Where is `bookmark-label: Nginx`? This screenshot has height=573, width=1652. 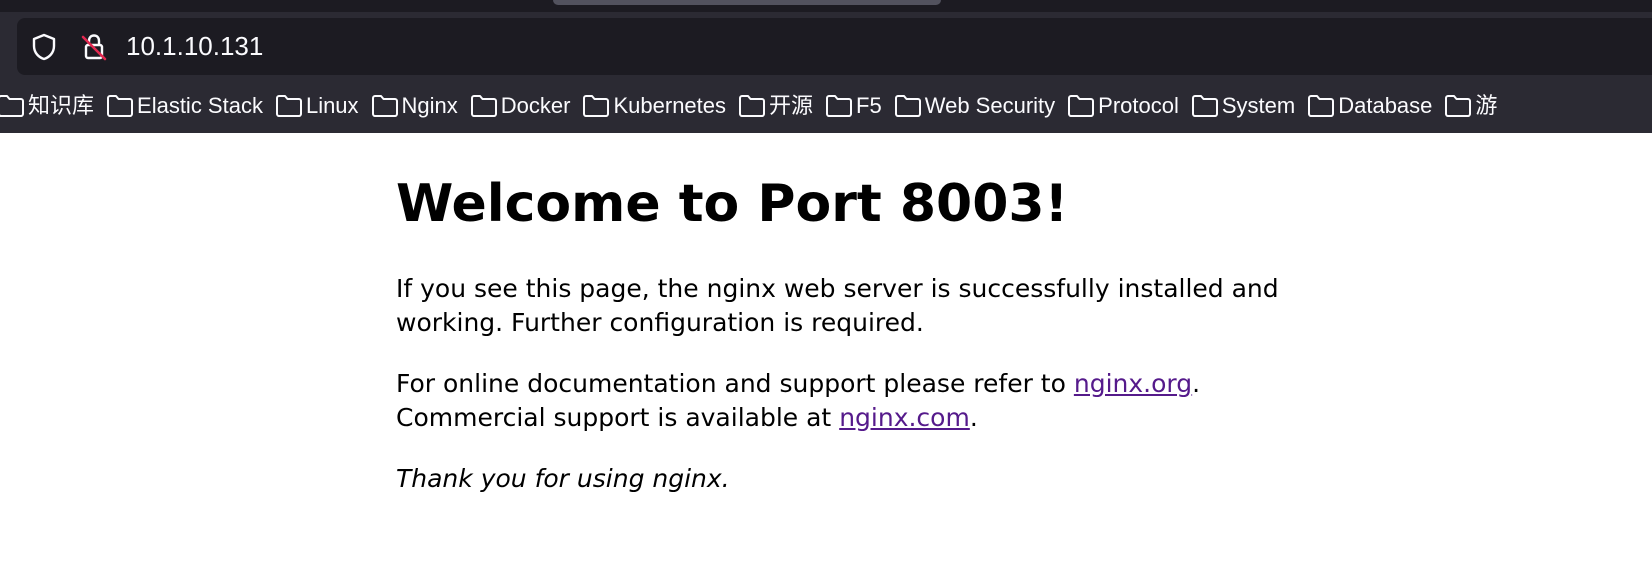 bookmark-label: Nginx is located at coordinates (429, 105).